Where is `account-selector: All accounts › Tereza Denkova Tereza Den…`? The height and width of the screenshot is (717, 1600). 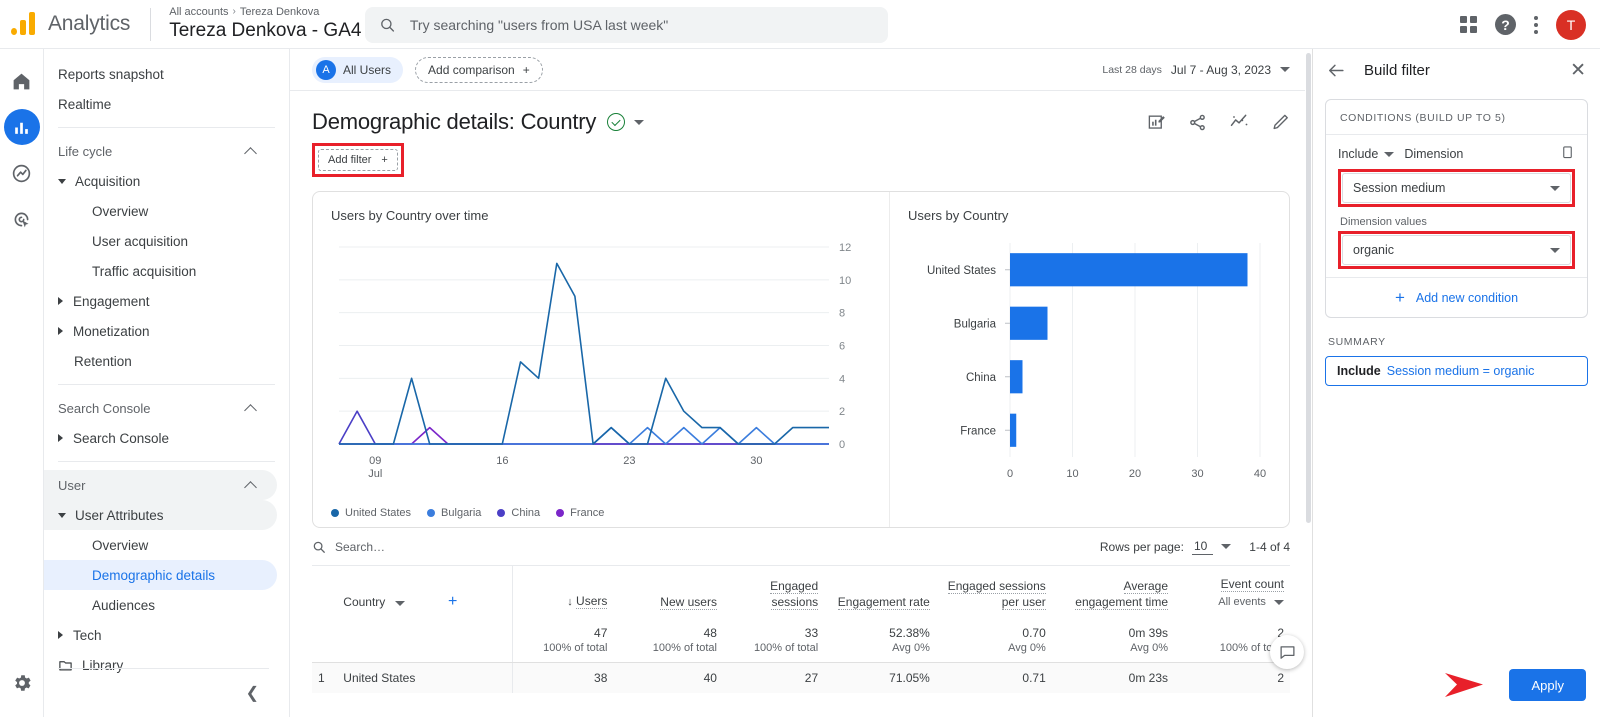 account-selector: All accounts › Tereza Denkova Tereza Den… is located at coordinates (273, 24).